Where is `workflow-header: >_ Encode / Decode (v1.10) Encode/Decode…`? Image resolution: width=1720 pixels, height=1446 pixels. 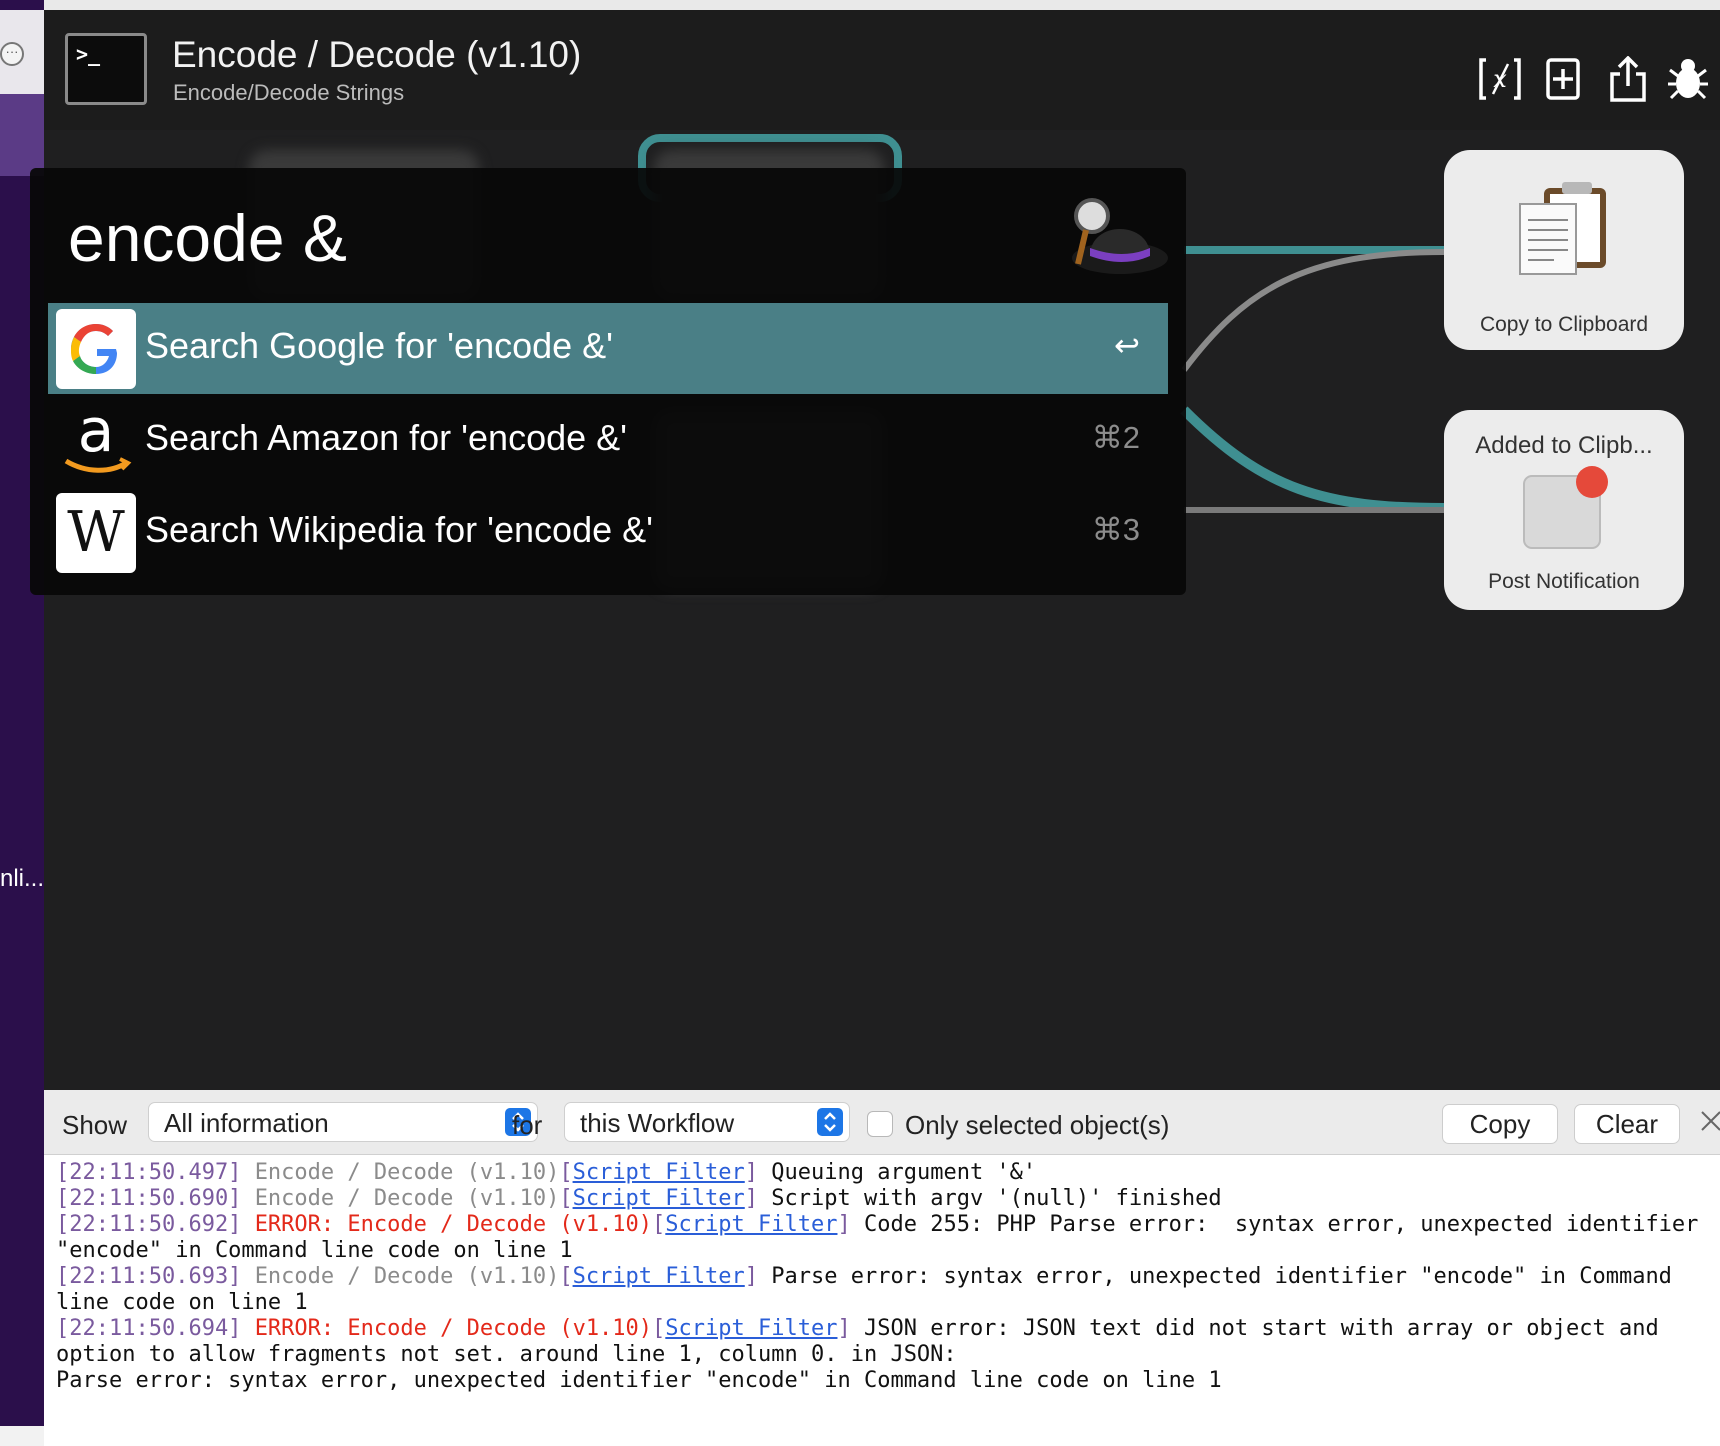 workflow-header: >_ Encode / Decode (v1.10) Encode/Decode… is located at coordinates (882, 70).